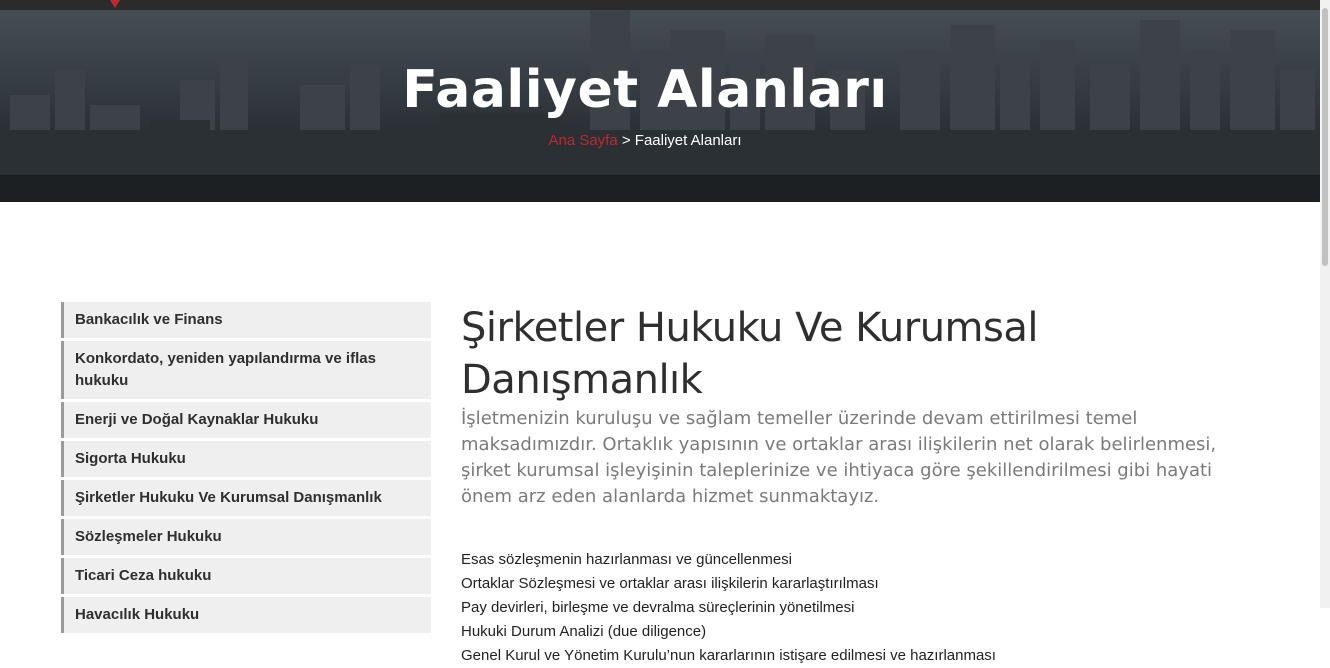 The width and height of the screenshot is (1330, 668). What do you see at coordinates (1325, 304) in the screenshot?
I see `page-scrollbar` at bounding box center [1325, 304].